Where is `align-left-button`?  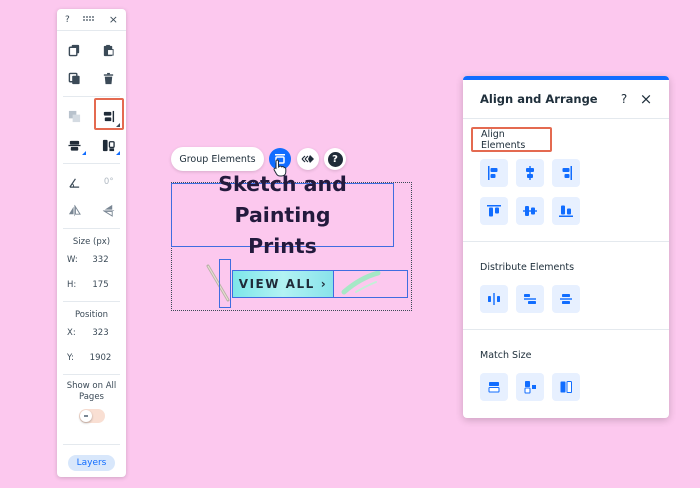 align-left-button is located at coordinates (494, 173).